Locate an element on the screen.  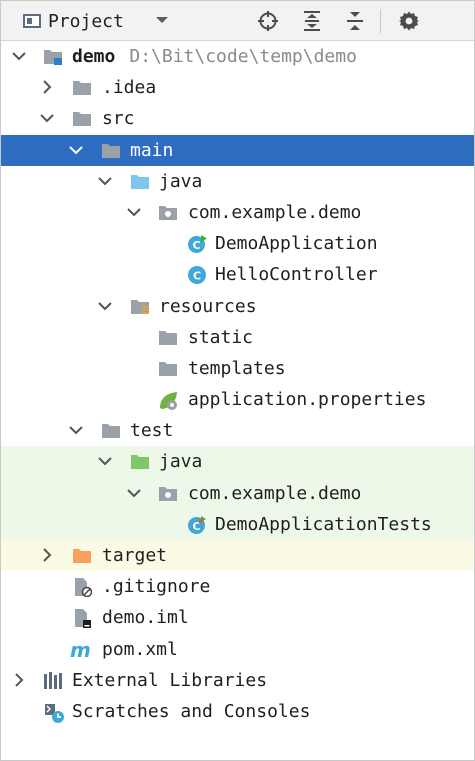
svg-text: m is located at coordinates (80, 650).